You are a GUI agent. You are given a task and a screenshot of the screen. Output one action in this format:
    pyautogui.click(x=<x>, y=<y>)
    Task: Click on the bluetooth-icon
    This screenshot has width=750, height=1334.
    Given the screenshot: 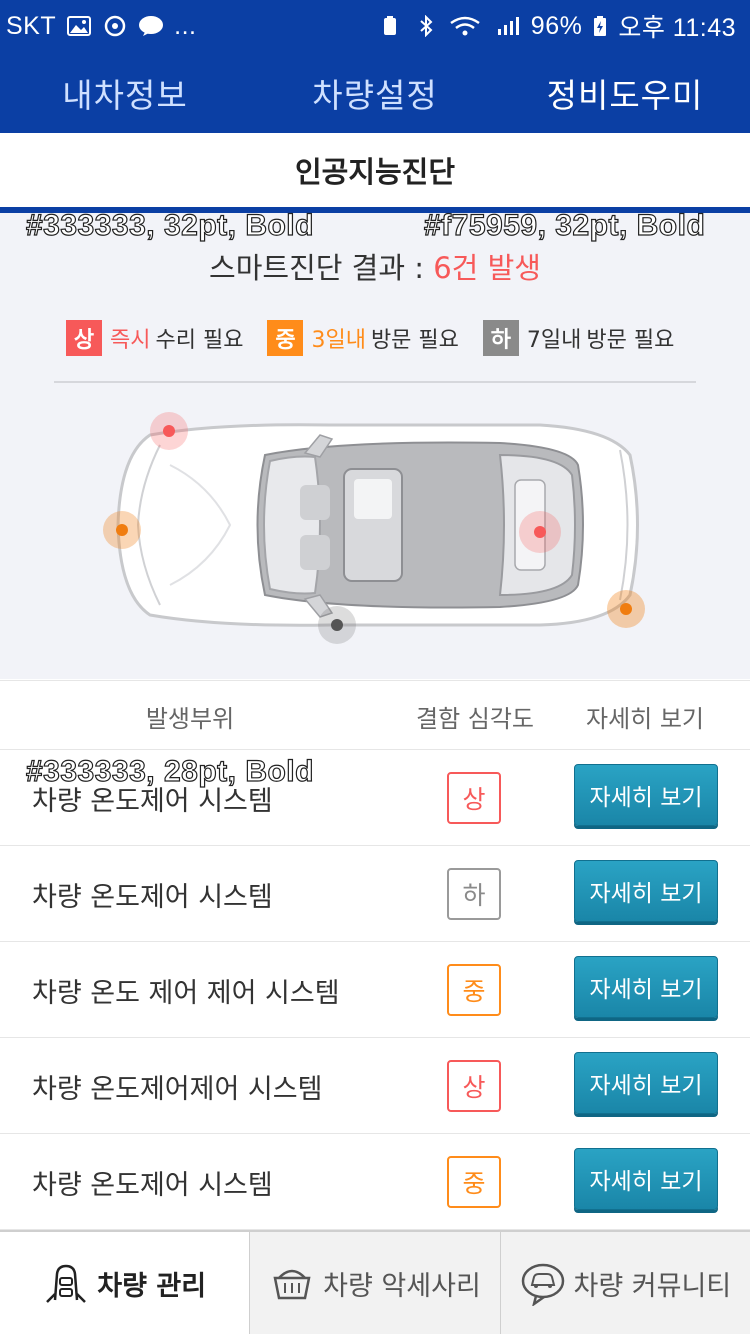 What is the action you would take?
    pyautogui.click(x=426, y=26)
    